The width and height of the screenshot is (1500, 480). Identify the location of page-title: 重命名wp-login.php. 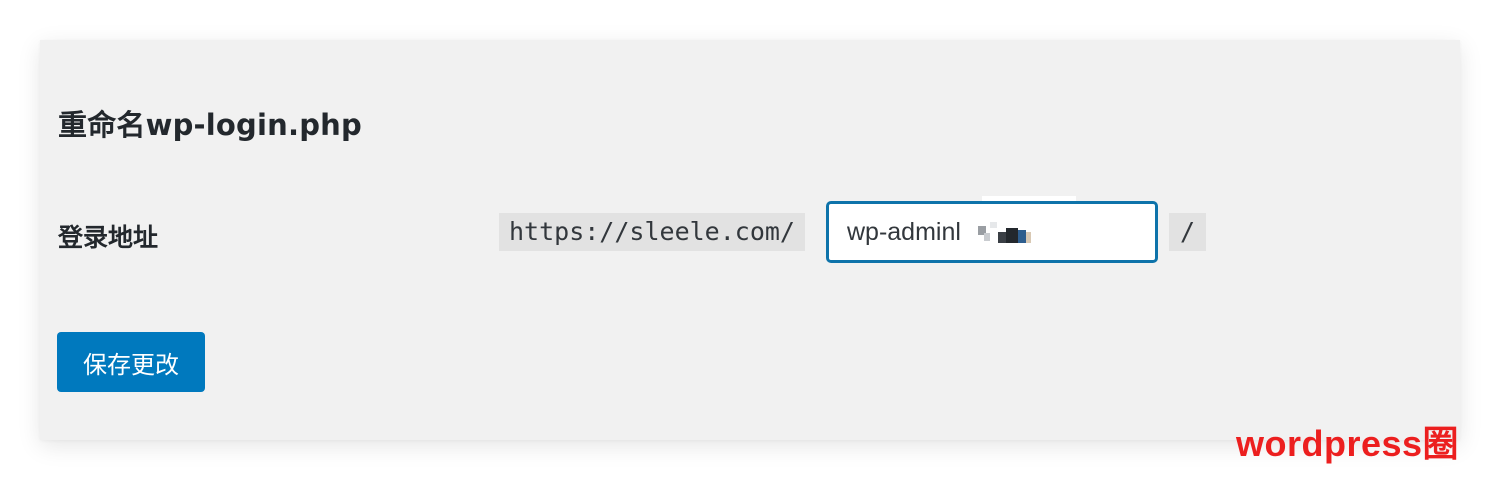
(210, 125).